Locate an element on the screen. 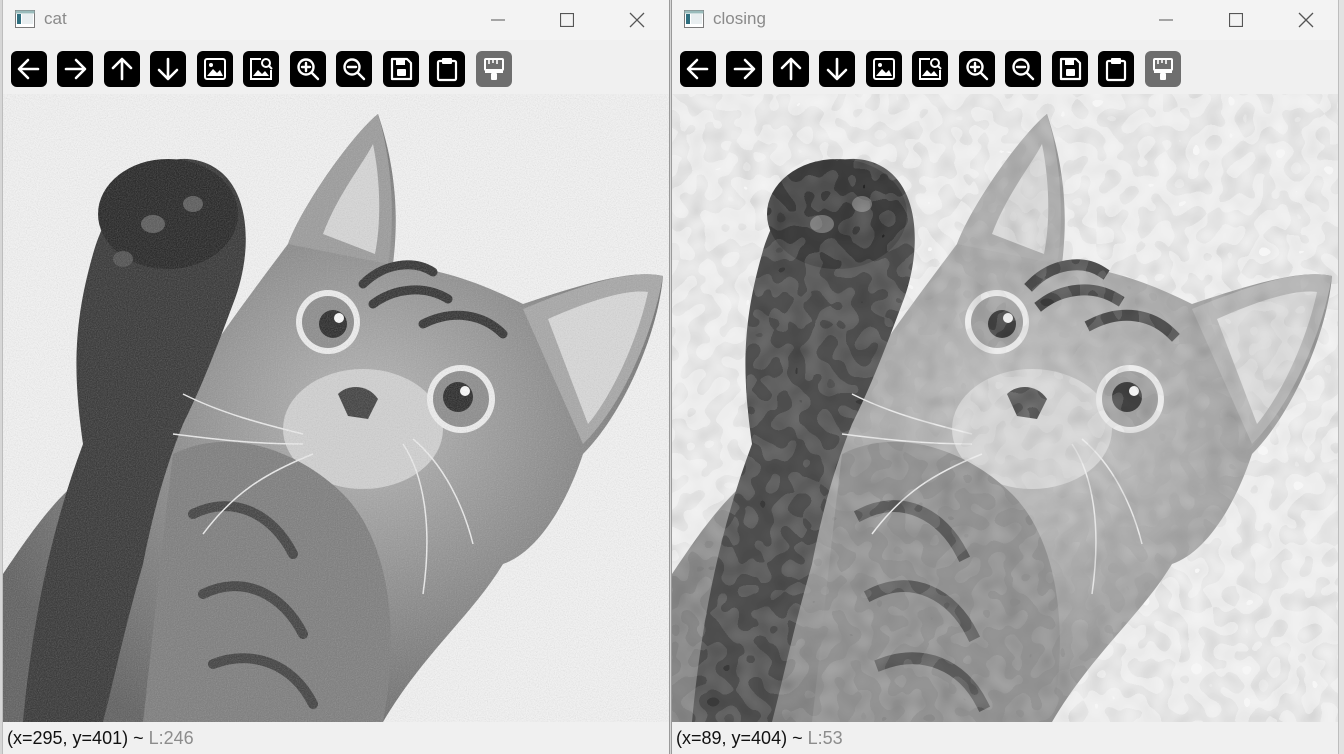 The height and width of the screenshot is (754, 1344). background-window-edge is located at coordinates (1341, 377).